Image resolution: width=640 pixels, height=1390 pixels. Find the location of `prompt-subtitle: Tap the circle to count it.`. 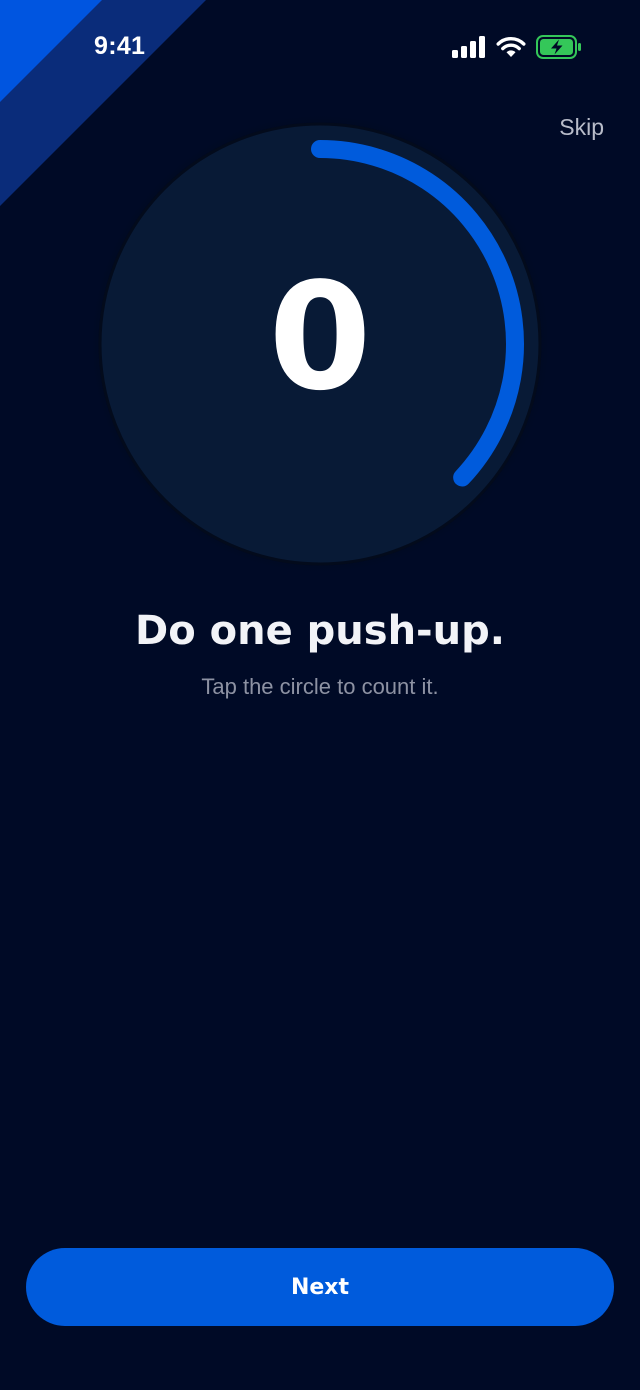

prompt-subtitle: Tap the circle to count it. is located at coordinates (320, 686).